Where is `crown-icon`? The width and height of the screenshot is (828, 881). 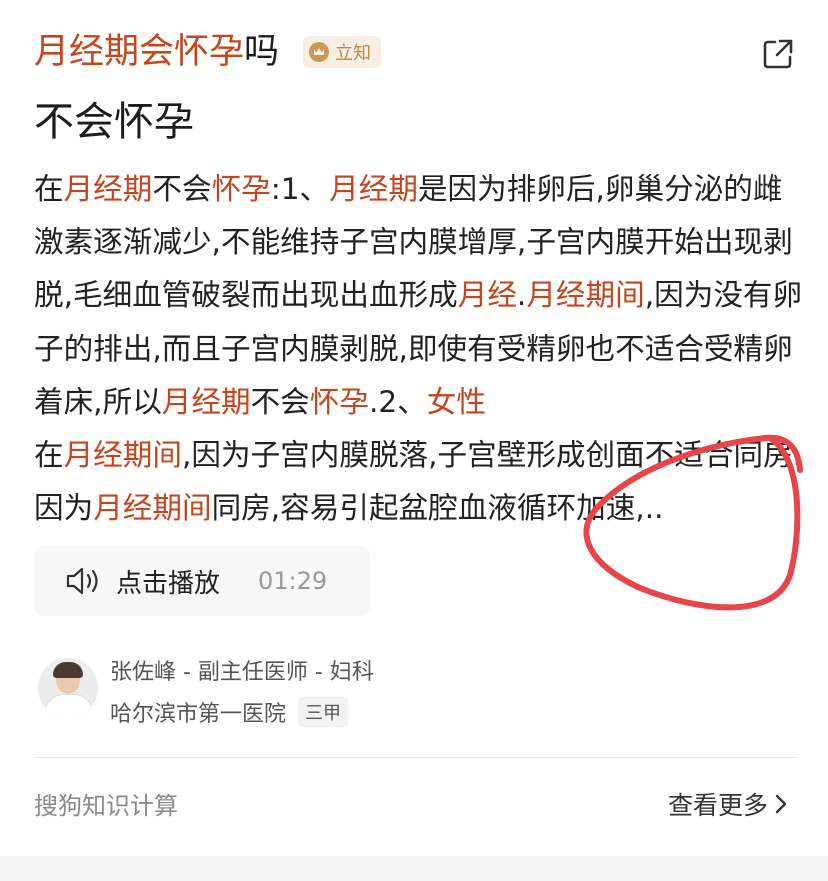 crown-icon is located at coordinates (319, 52).